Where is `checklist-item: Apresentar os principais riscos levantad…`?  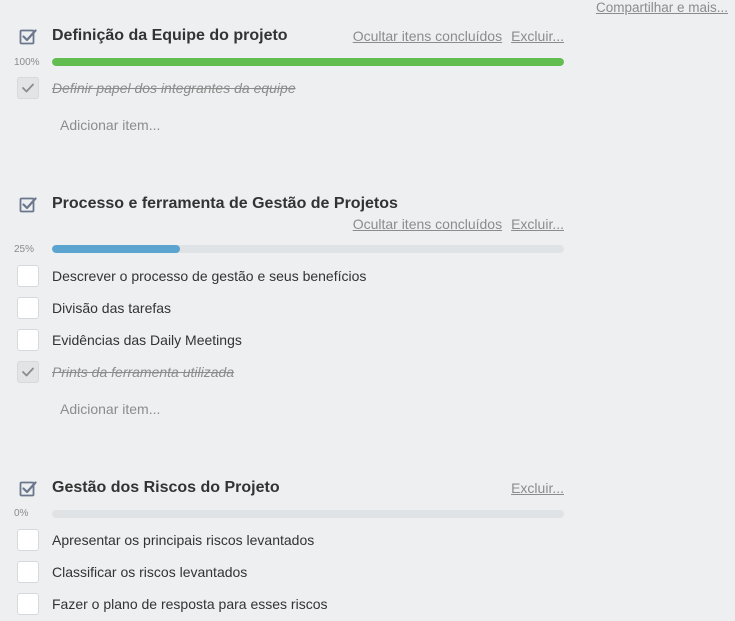 checklist-item: Apresentar os principais riscos levantad… is located at coordinates (300, 540).